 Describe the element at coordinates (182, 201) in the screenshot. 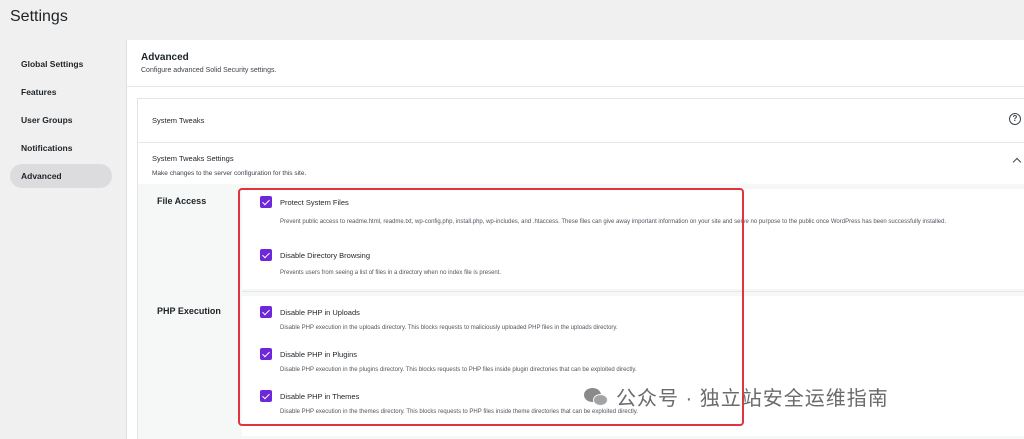

I see `file-access-label: File Access` at that location.